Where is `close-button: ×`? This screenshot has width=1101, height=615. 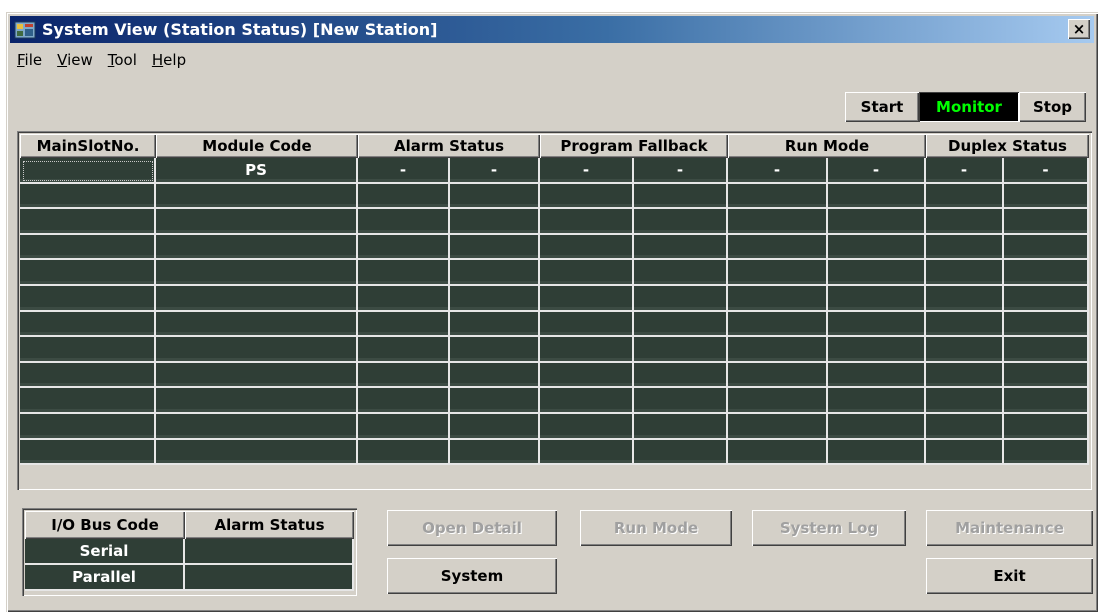
close-button: × is located at coordinates (1079, 29).